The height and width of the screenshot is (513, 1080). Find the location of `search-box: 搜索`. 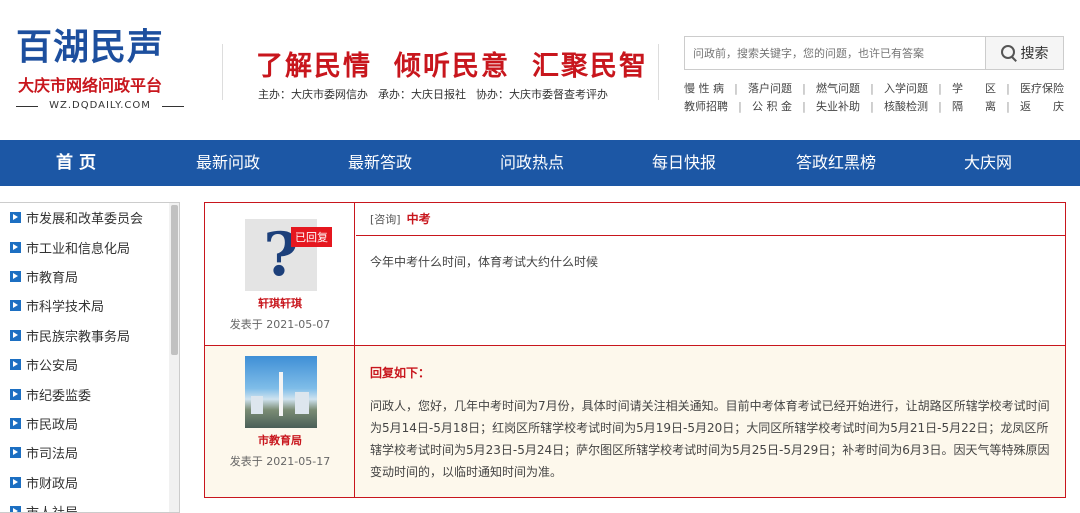

search-box: 搜索 is located at coordinates (874, 53).